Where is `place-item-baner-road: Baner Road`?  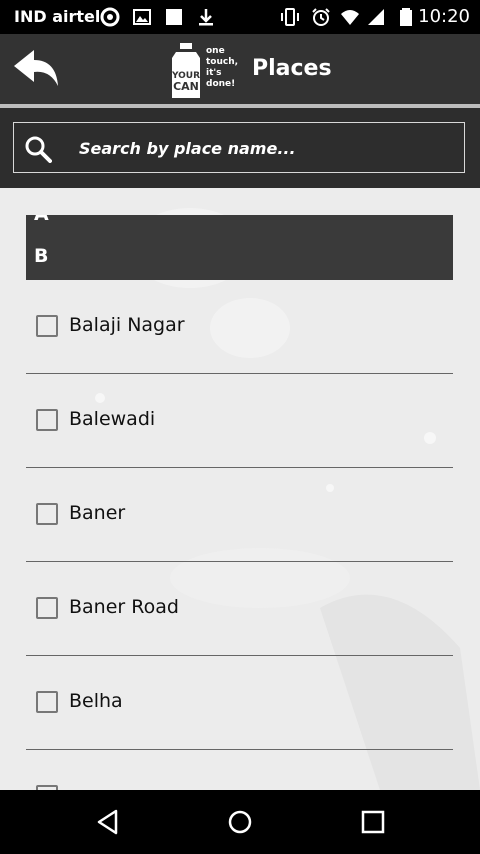
place-item-baner-road: Baner Road is located at coordinates (239, 609).